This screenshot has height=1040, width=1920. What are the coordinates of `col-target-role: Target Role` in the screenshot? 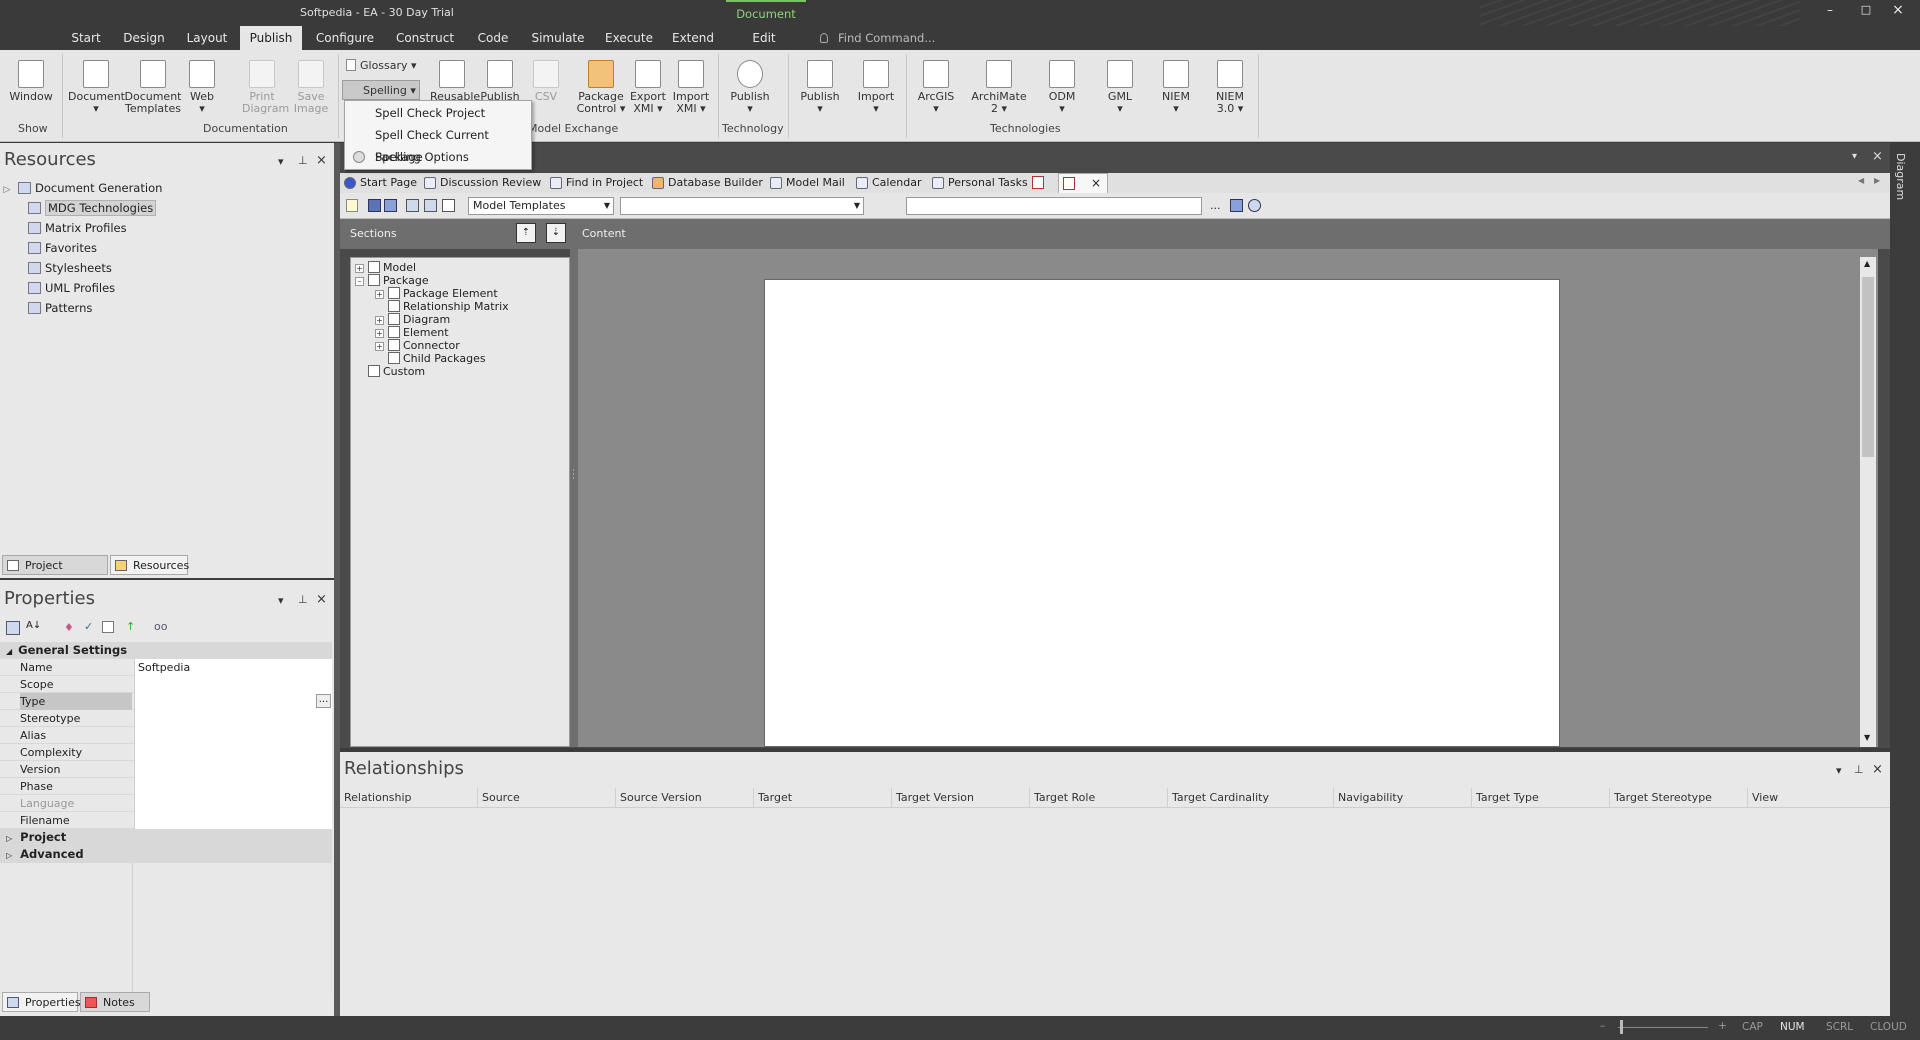 It's located at (1099, 798).